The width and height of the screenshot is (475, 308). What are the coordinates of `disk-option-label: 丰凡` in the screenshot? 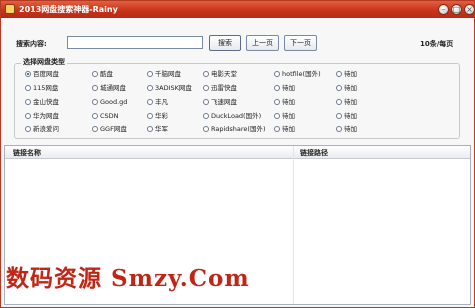 It's located at (161, 102).